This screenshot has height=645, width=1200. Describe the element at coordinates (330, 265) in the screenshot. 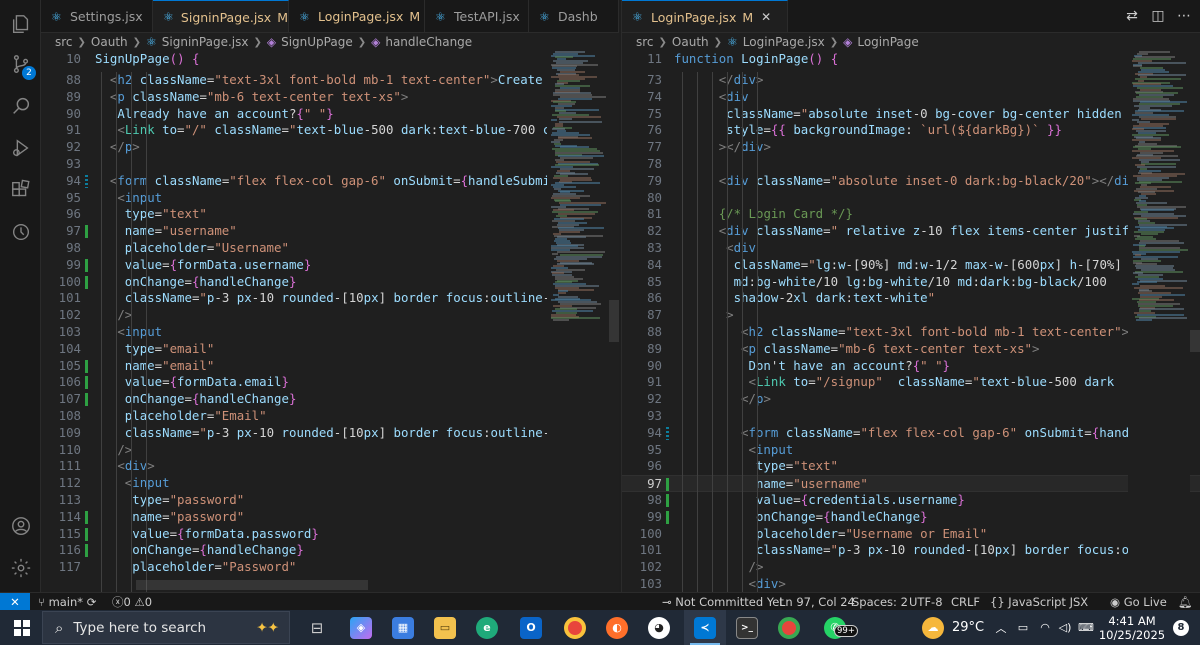

I see `code-line: 99 value={formData.username}` at that location.